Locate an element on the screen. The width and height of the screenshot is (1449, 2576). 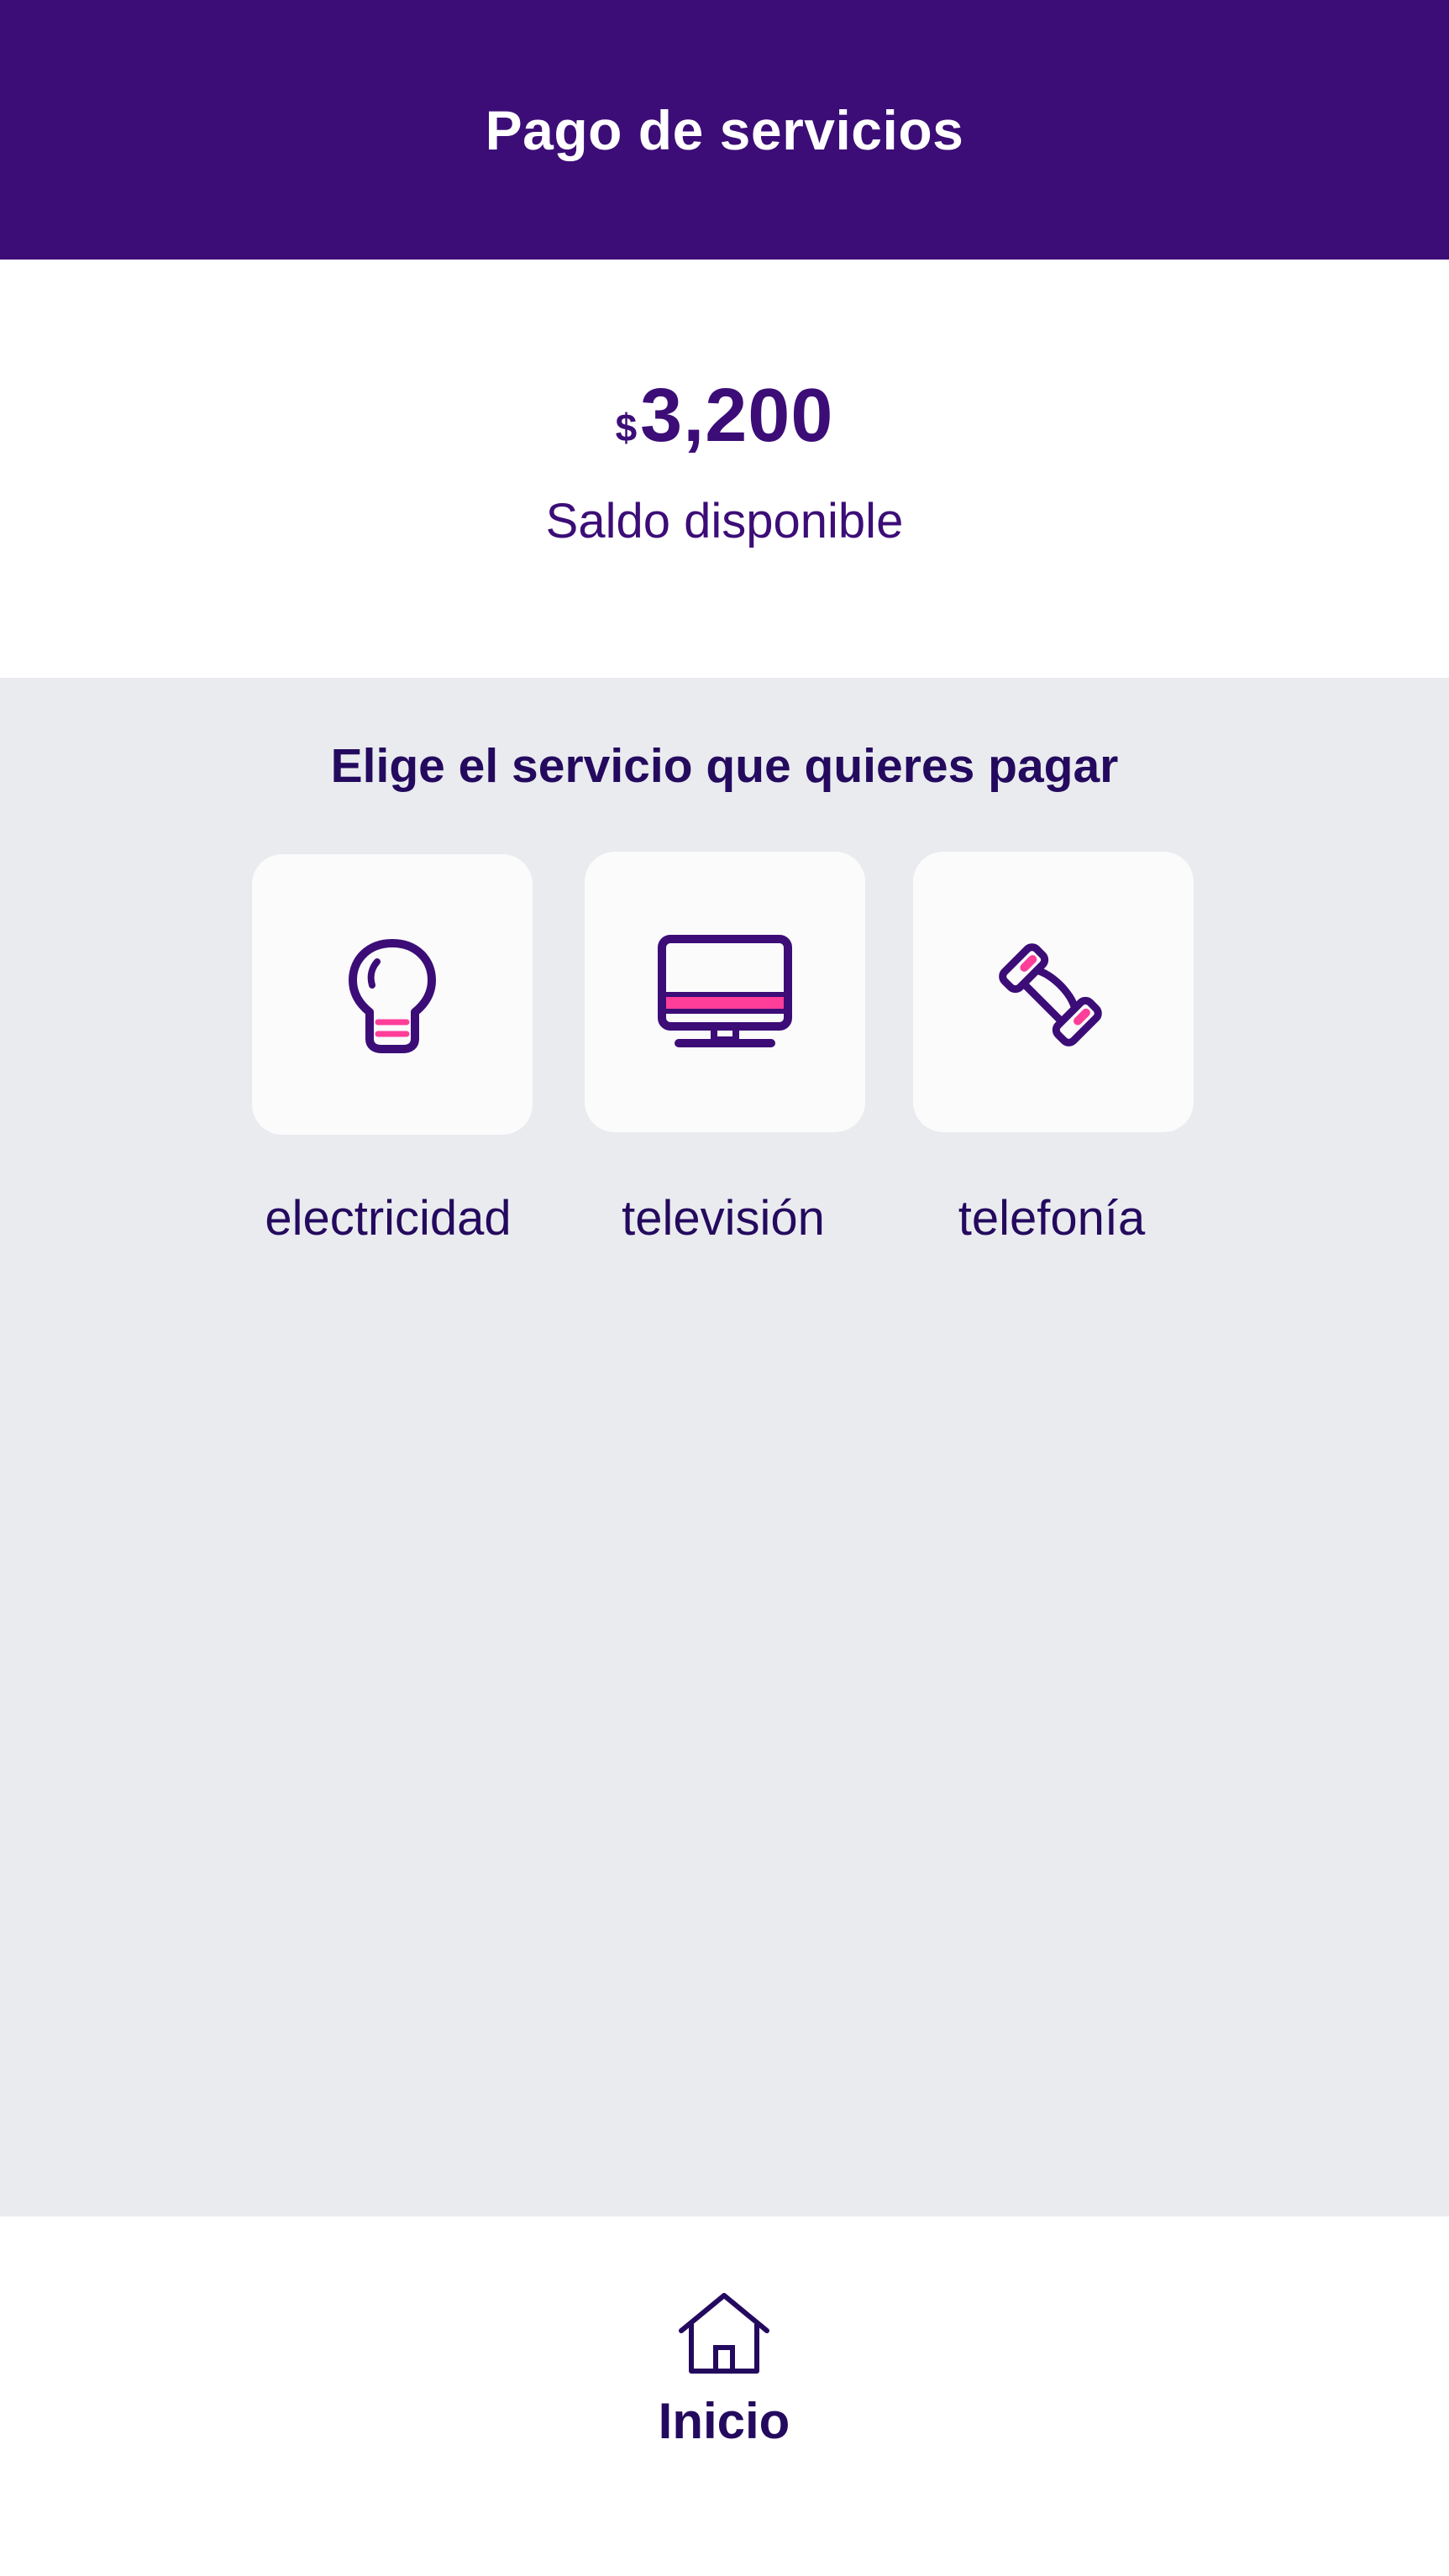
balance-value: 3,200 is located at coordinates (737, 416).